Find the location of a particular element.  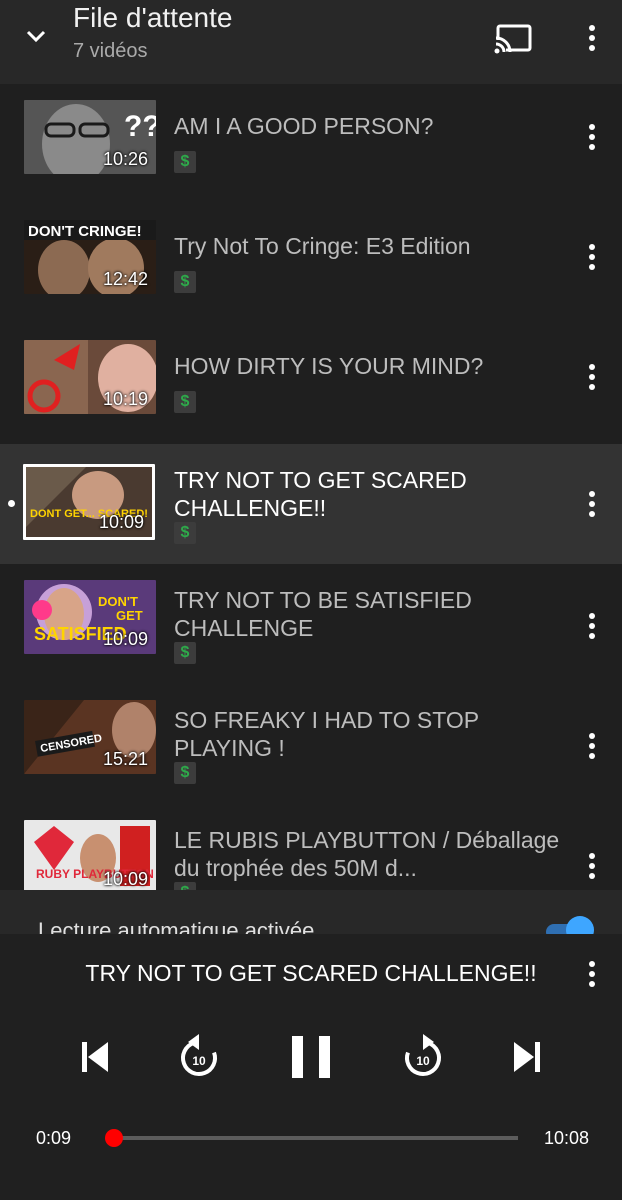

forward-seconds: 10 is located at coordinates (423, 1061).